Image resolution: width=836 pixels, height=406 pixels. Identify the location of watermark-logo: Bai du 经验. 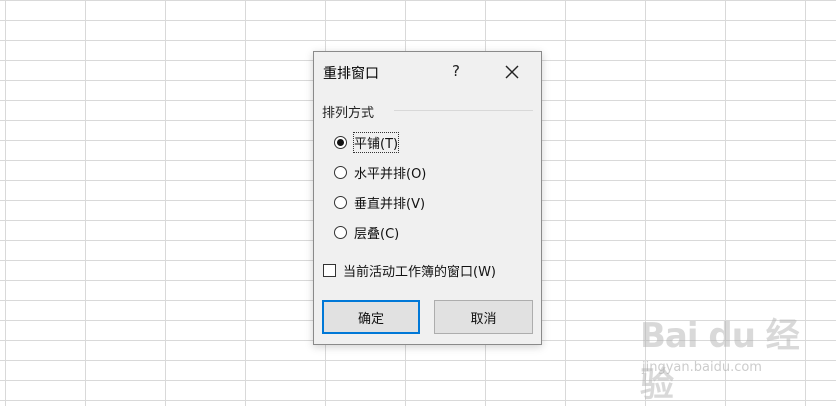
(720, 360).